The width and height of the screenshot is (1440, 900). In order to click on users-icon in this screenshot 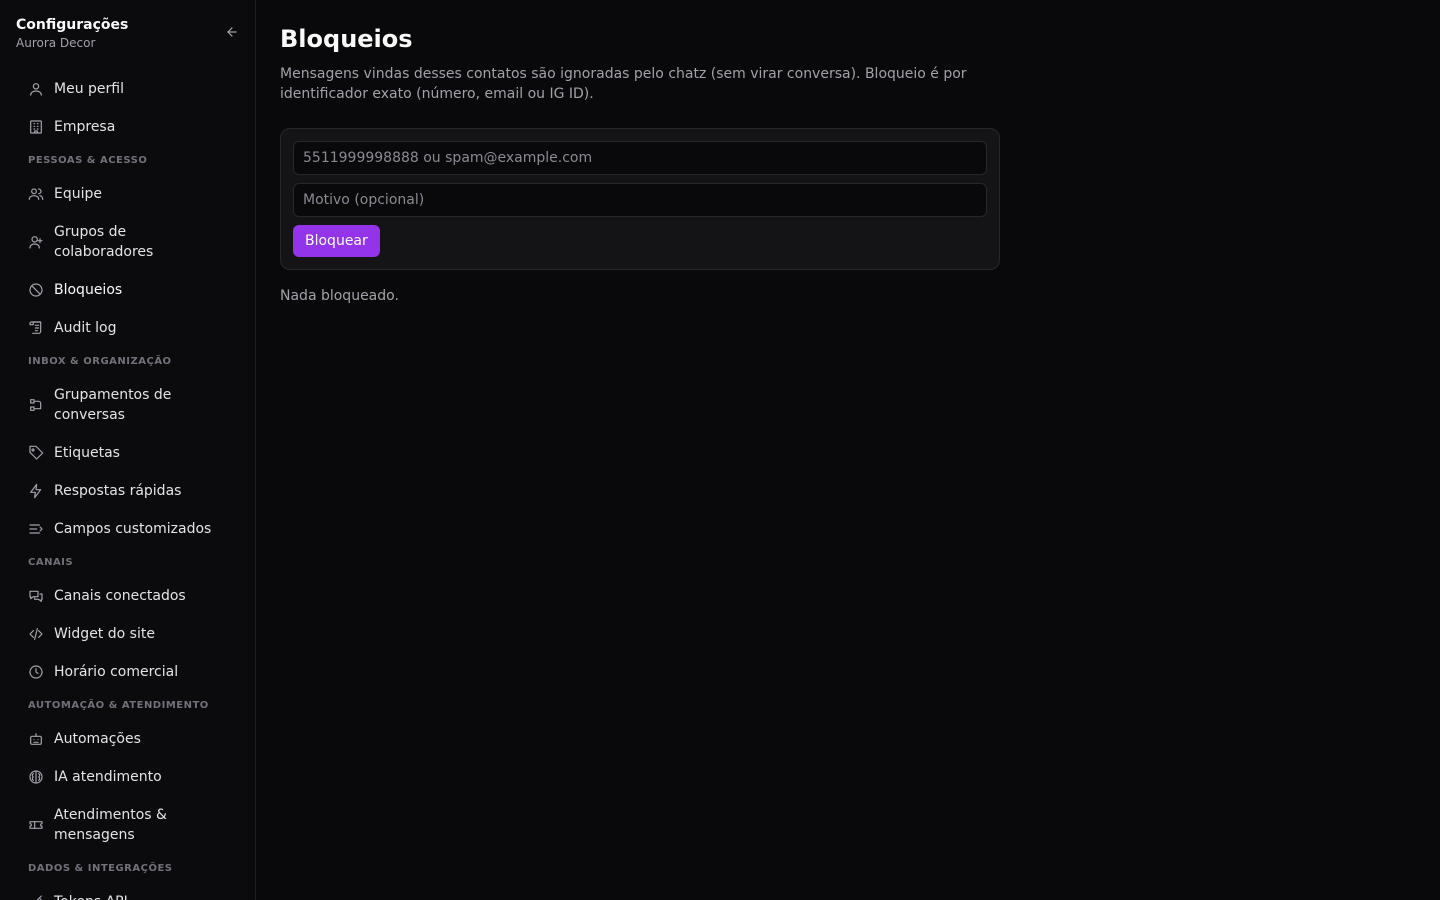, I will do `click(36, 194)`.